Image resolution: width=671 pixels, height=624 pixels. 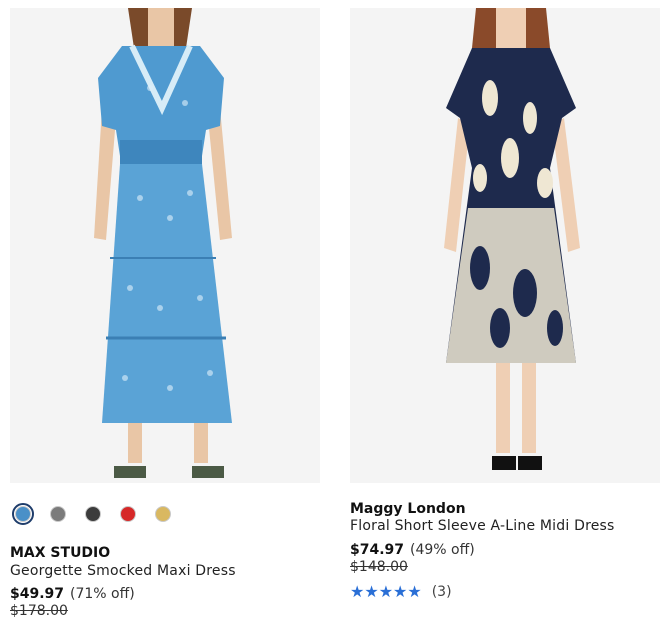 I want to click on red-print-swatch, so click(x=128, y=514).